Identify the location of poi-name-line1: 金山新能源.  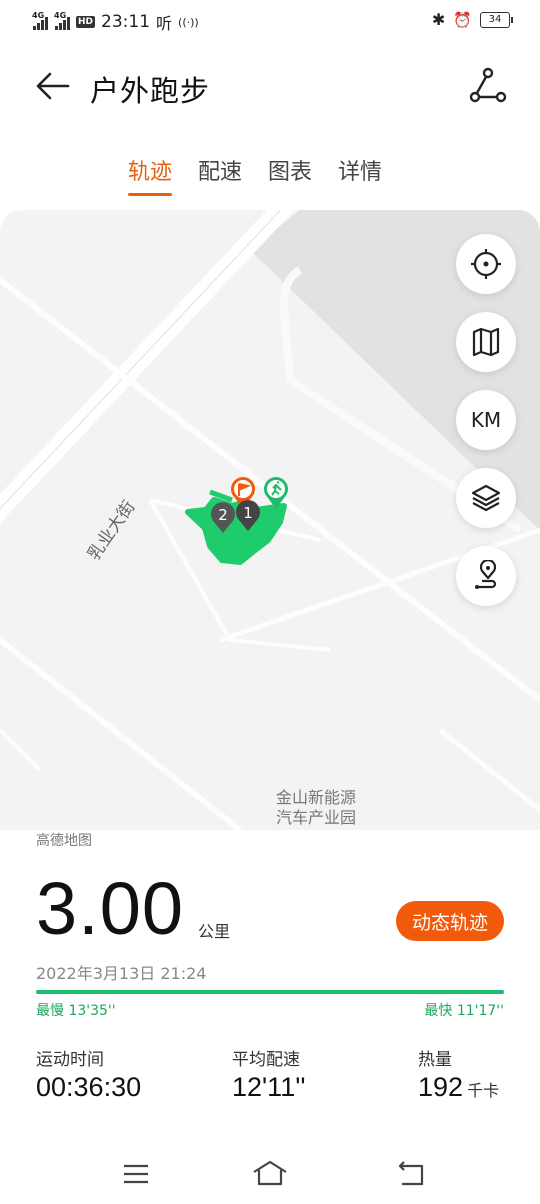
(316, 797).